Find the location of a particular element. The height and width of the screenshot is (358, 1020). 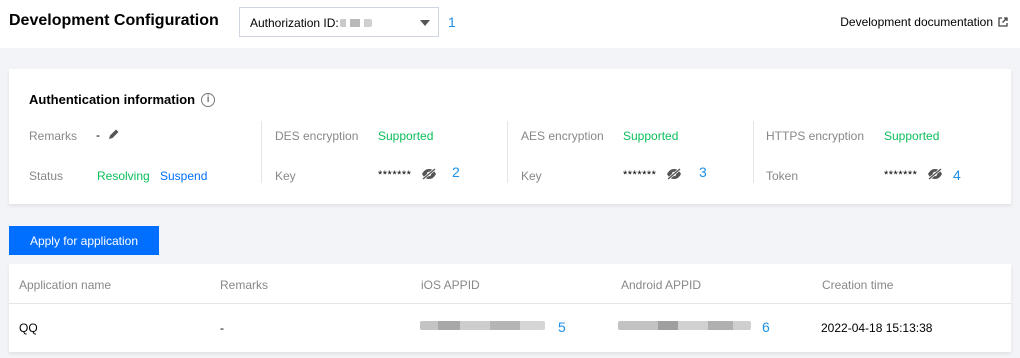

card-title-text: Authentication information is located at coordinates (112, 99).